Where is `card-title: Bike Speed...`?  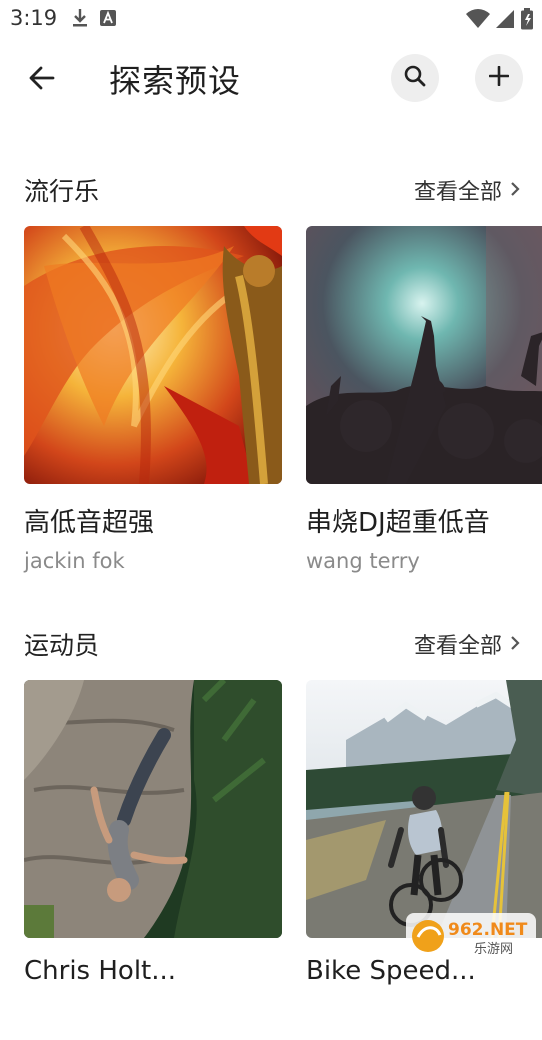
card-title: Bike Speed... is located at coordinates (391, 971).